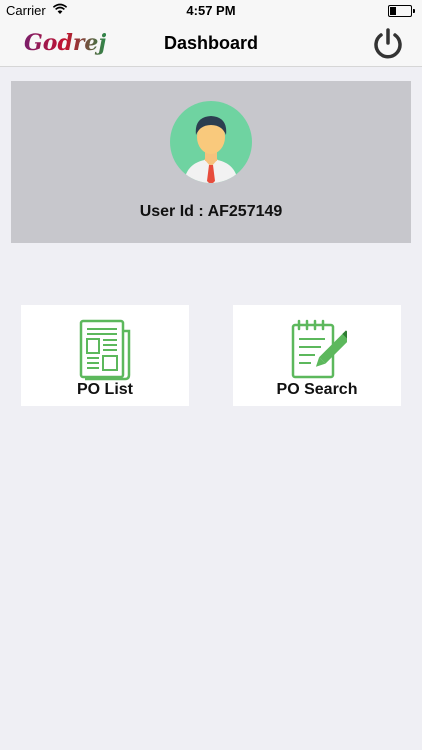 The width and height of the screenshot is (422, 750). Describe the element at coordinates (317, 389) in the screenshot. I see `po-search-label: PO Search` at that location.